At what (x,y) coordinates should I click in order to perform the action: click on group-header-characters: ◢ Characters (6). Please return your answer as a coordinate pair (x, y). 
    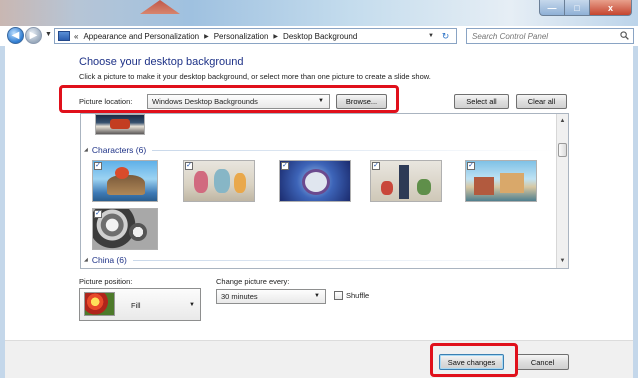
    Looking at the image, I should click on (319, 150).